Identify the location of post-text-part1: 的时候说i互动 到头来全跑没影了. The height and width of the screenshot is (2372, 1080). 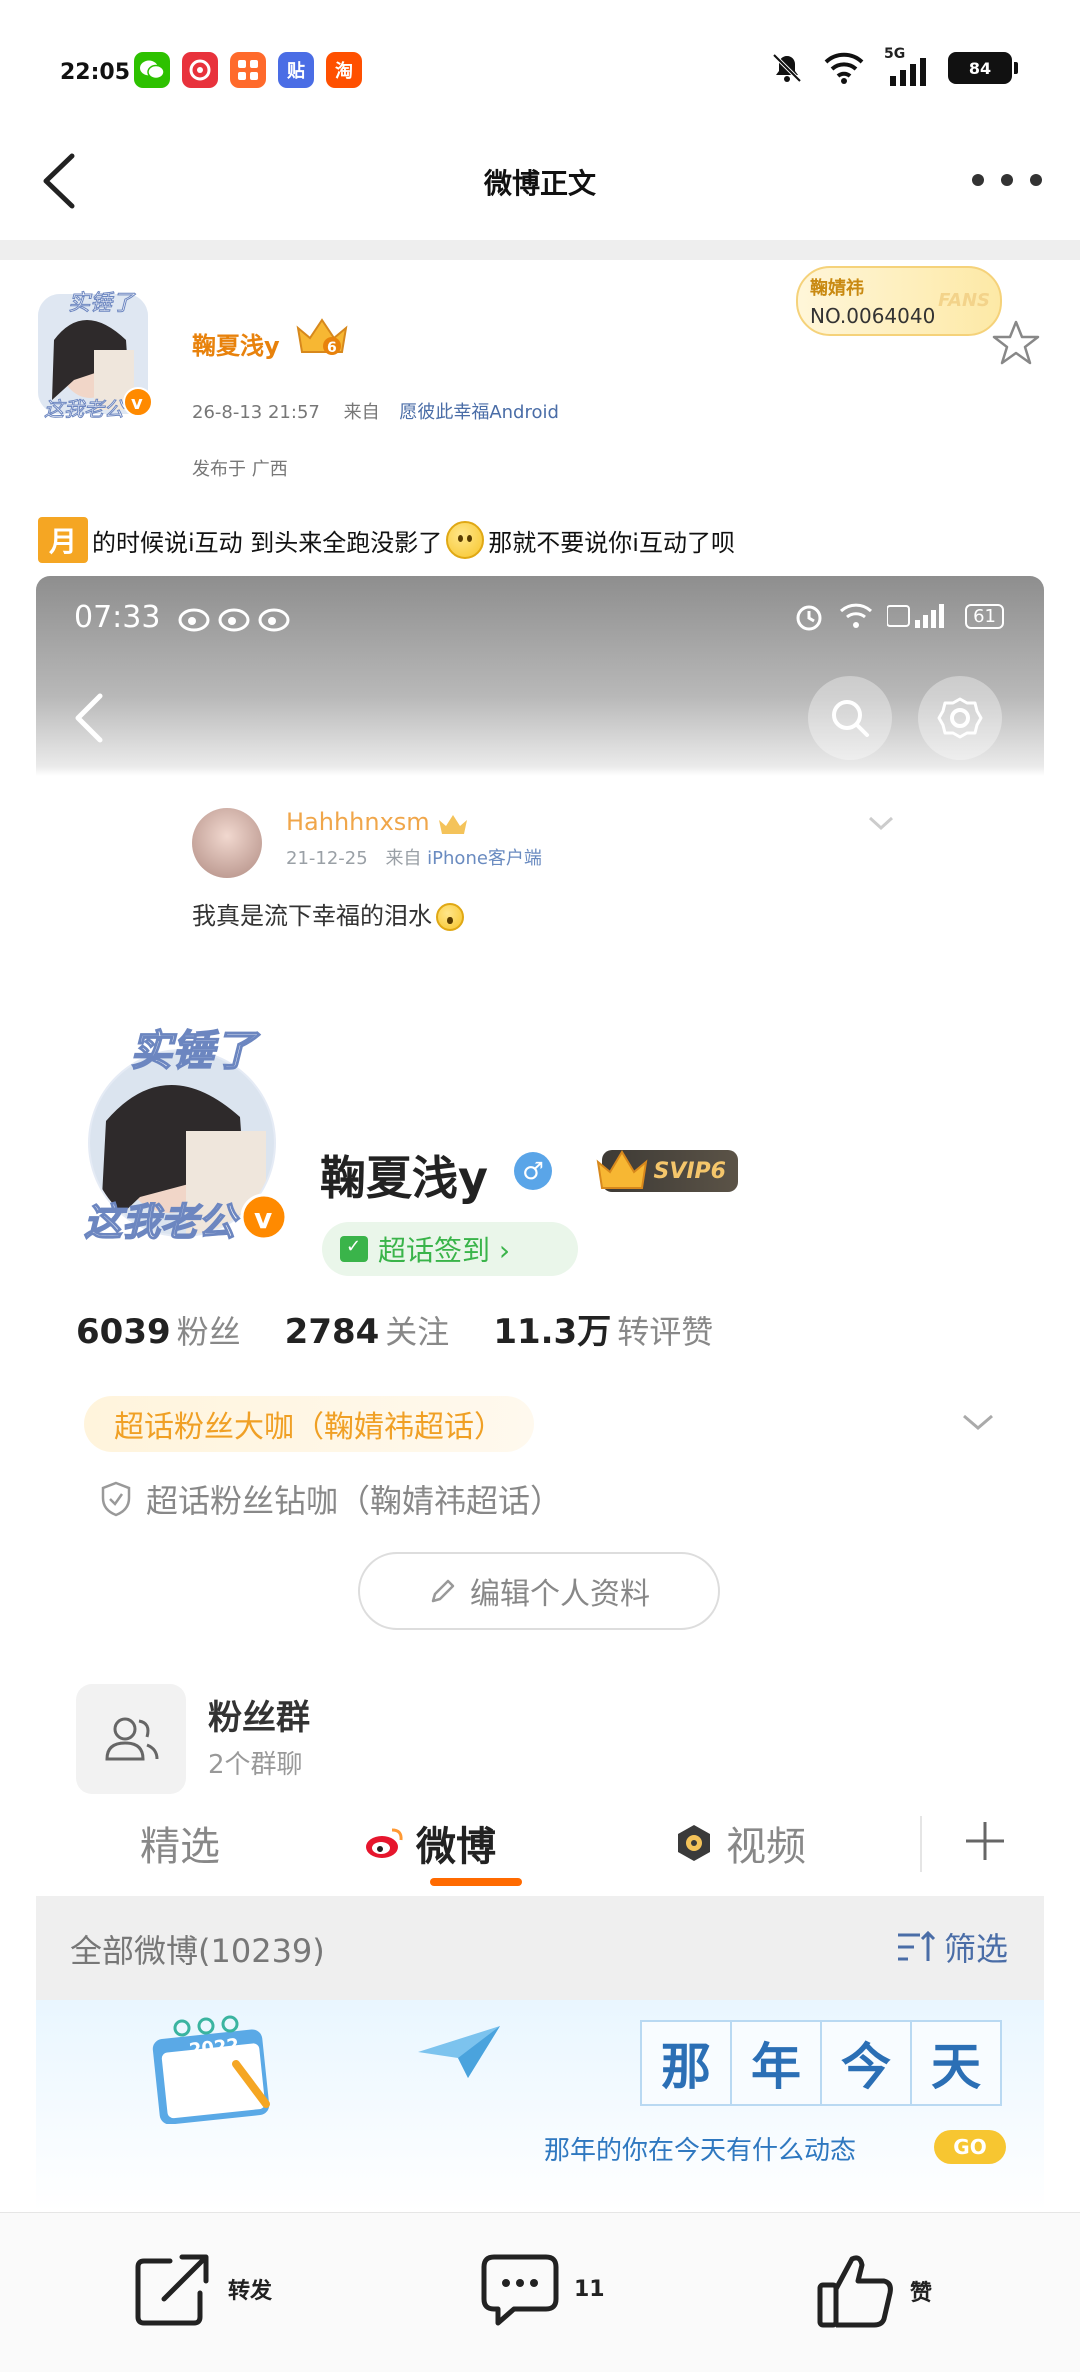
(267, 542).